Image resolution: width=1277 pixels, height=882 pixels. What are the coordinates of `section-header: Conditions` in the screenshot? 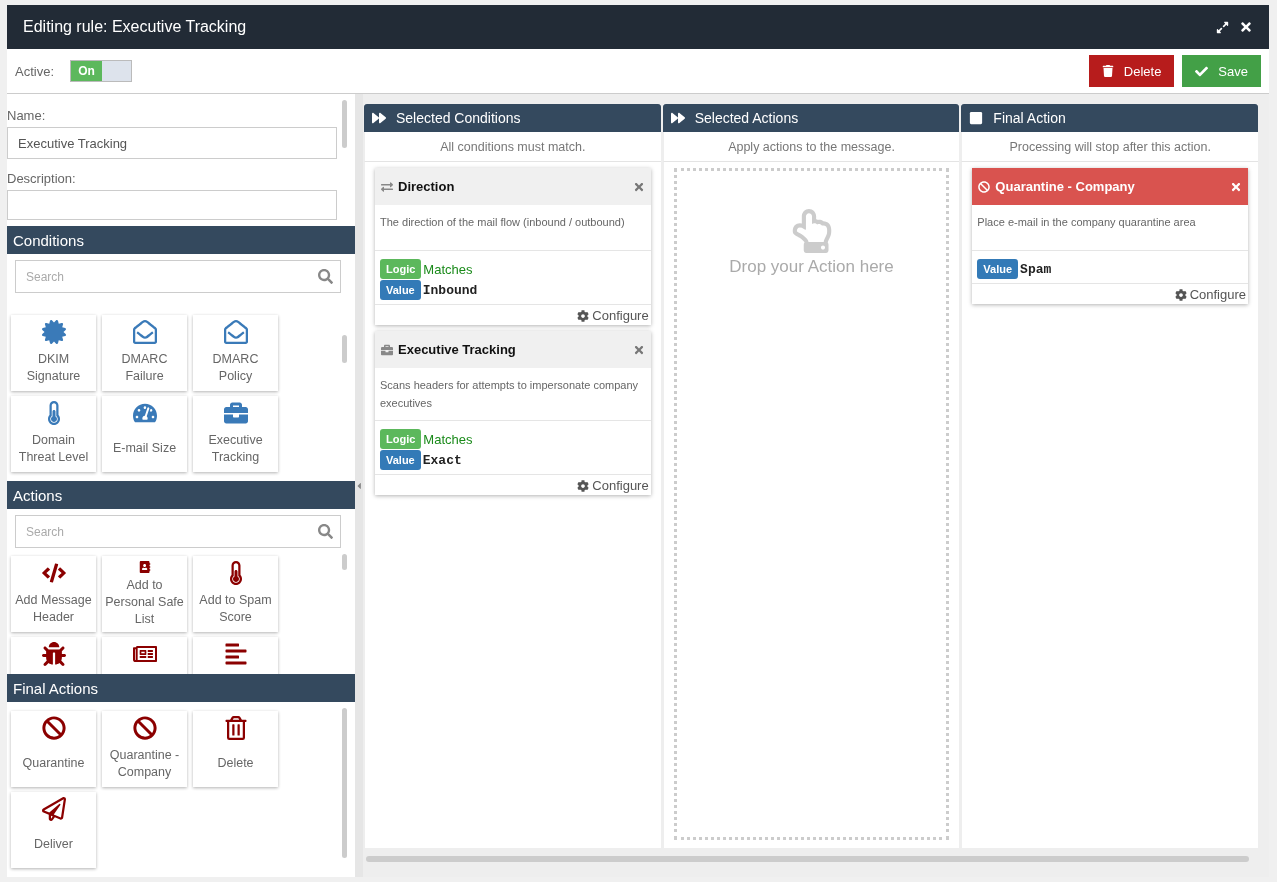 It's located at (181, 240).